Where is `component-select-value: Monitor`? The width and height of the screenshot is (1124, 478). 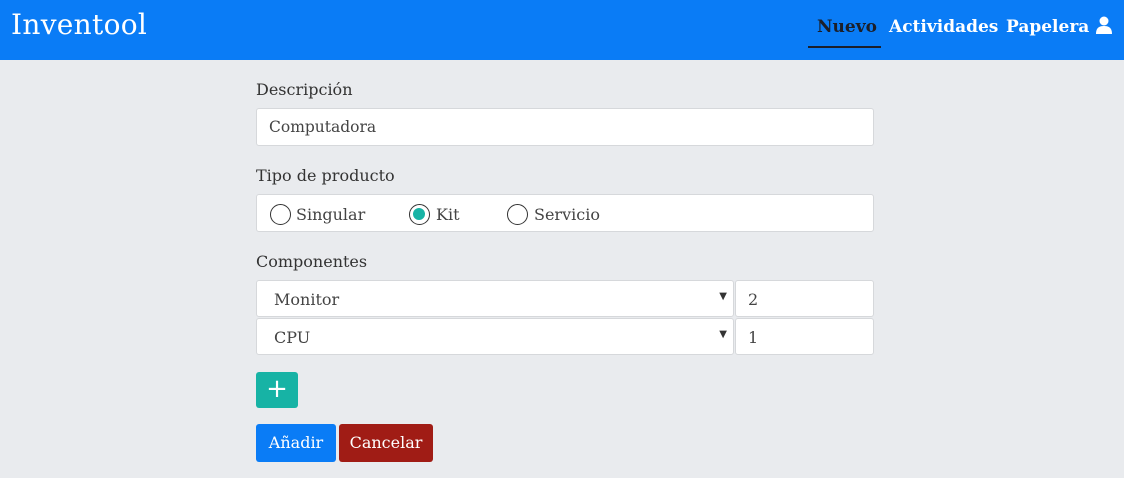 component-select-value: Monitor is located at coordinates (307, 299).